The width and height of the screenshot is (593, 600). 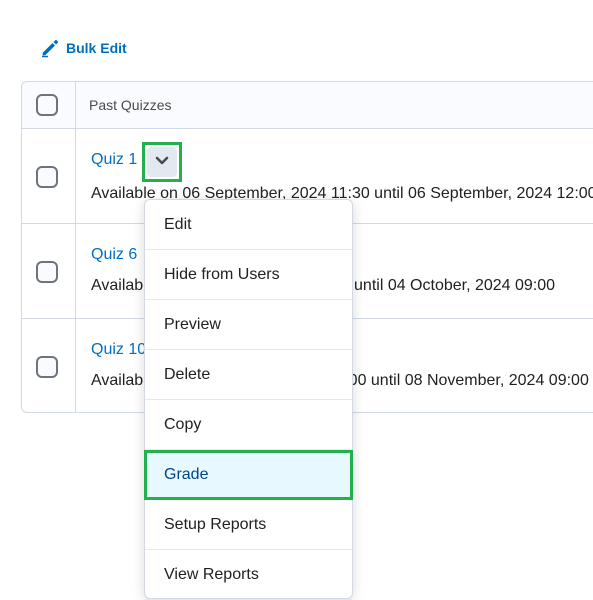 I want to click on quiz-link: Quiz 10, so click(x=118, y=350).